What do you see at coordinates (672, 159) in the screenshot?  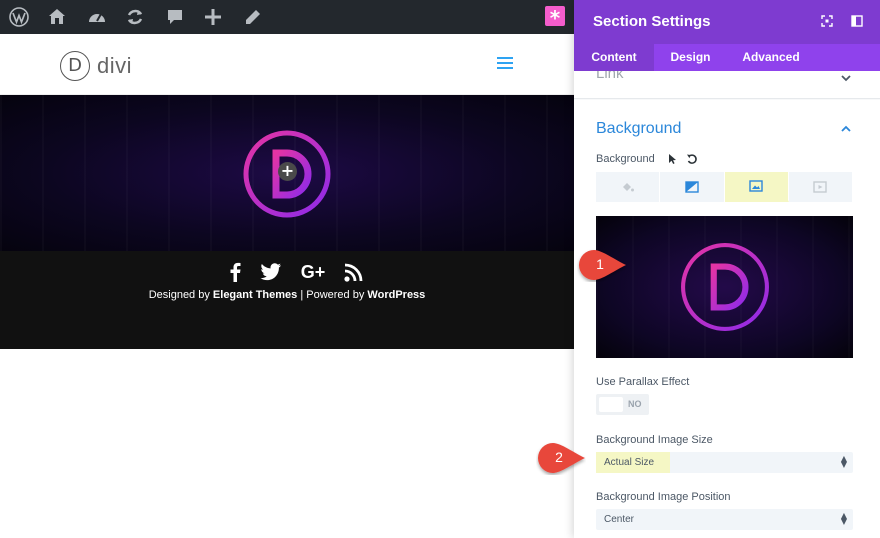 I see `cursor-icon` at bounding box center [672, 159].